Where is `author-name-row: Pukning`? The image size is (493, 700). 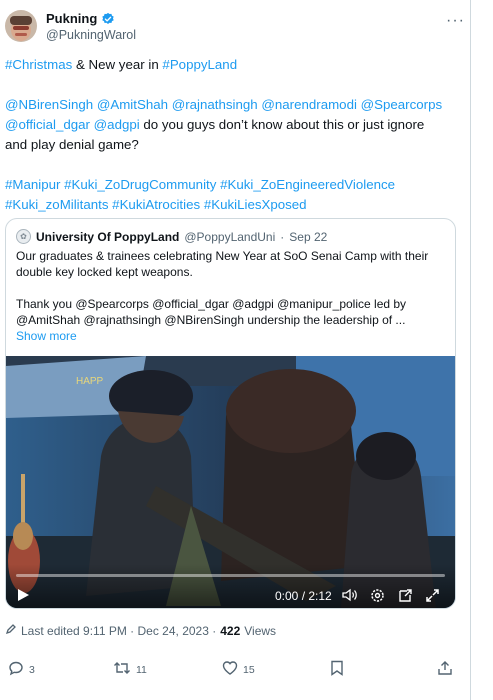 author-name-row: Pukning is located at coordinates (80, 18).